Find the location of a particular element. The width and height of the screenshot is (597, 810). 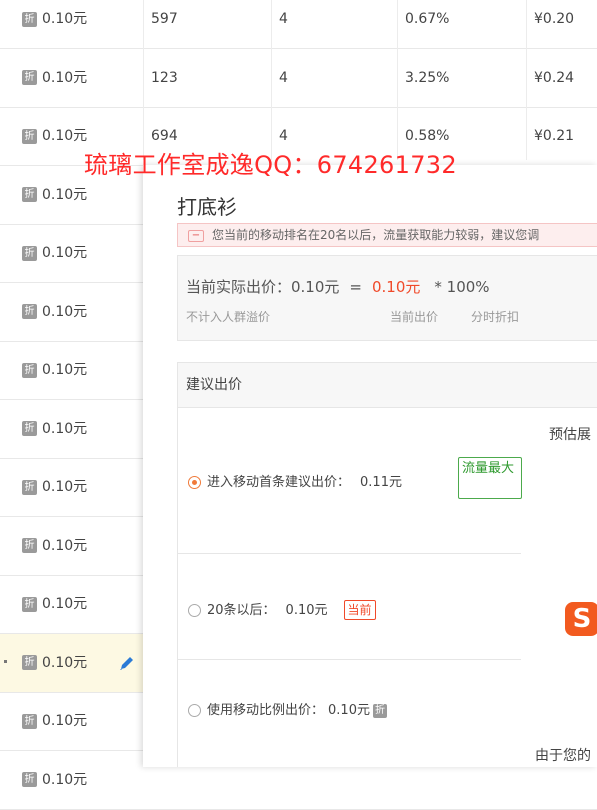

option-label: 进入移动首条建议出价： is located at coordinates (279, 482).